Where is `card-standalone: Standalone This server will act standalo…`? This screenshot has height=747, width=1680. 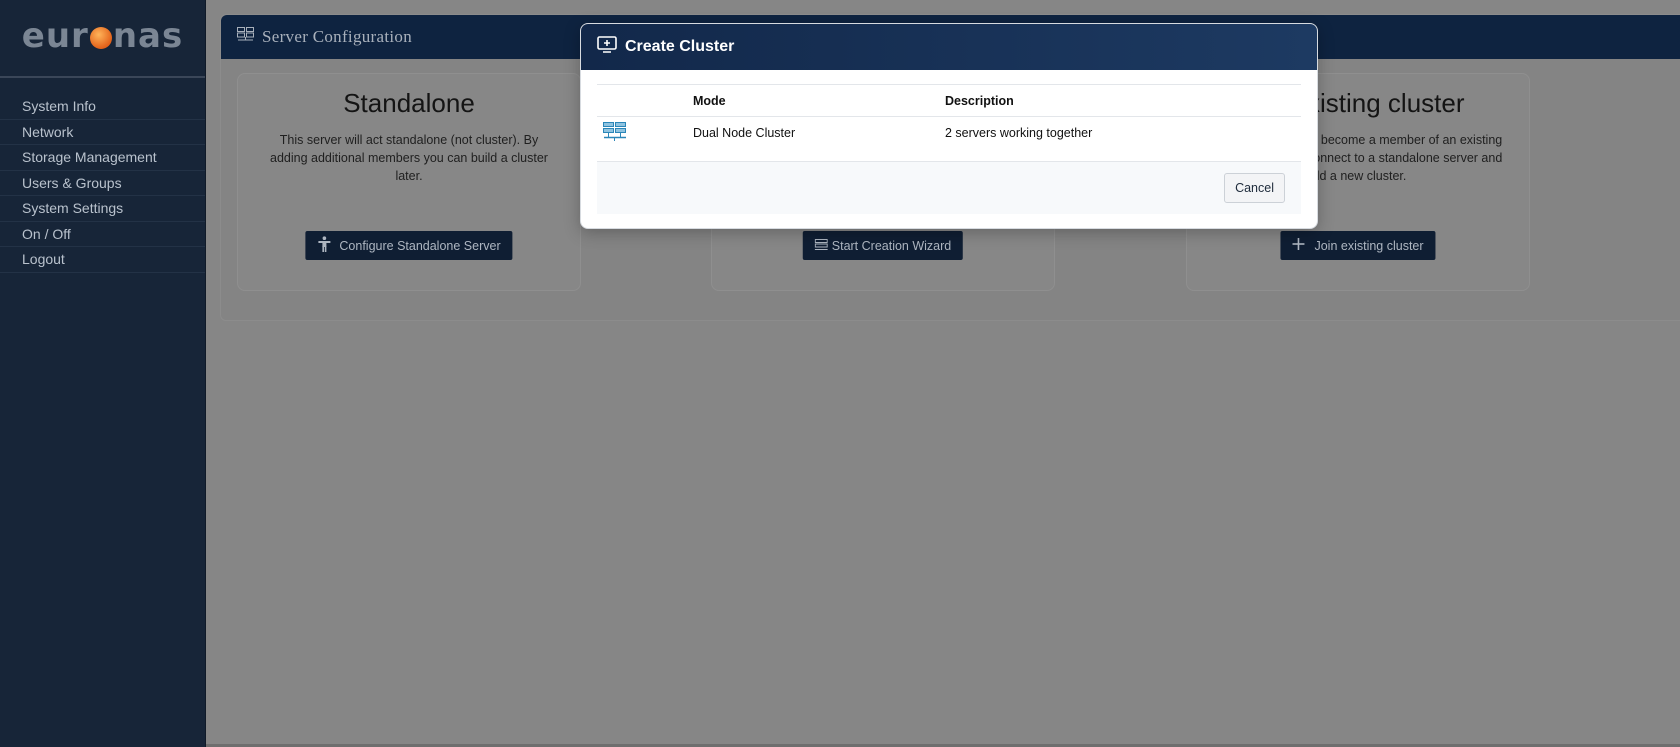
card-standalone: Standalone This server will act standalo… is located at coordinates (409, 182).